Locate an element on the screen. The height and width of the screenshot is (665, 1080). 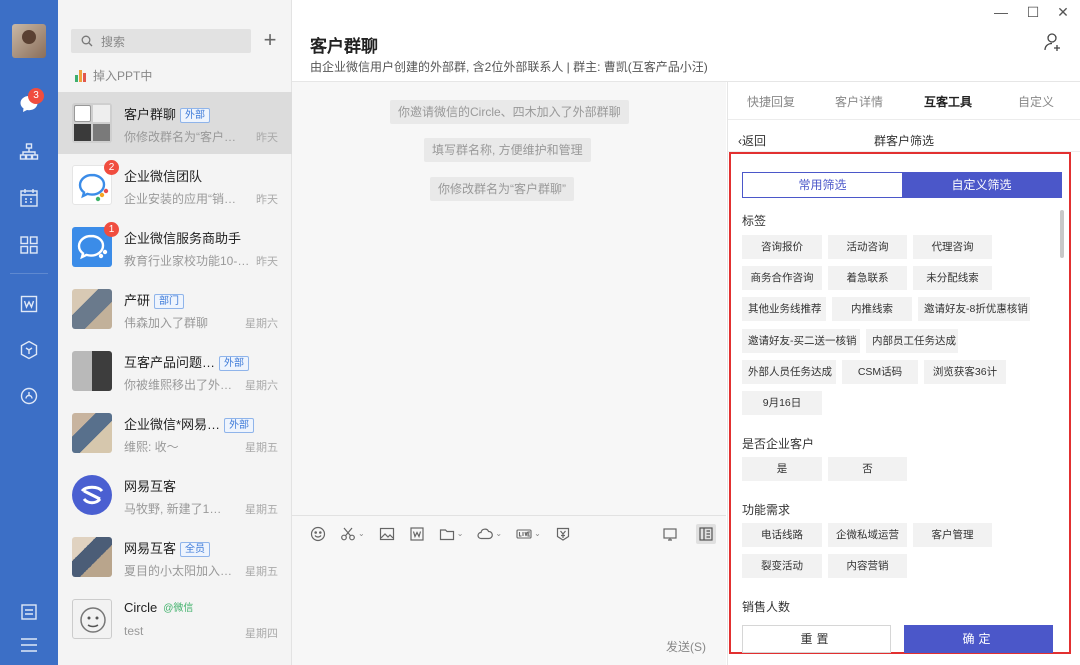
live-icon: ⌄ is located at coordinates (528, 534).